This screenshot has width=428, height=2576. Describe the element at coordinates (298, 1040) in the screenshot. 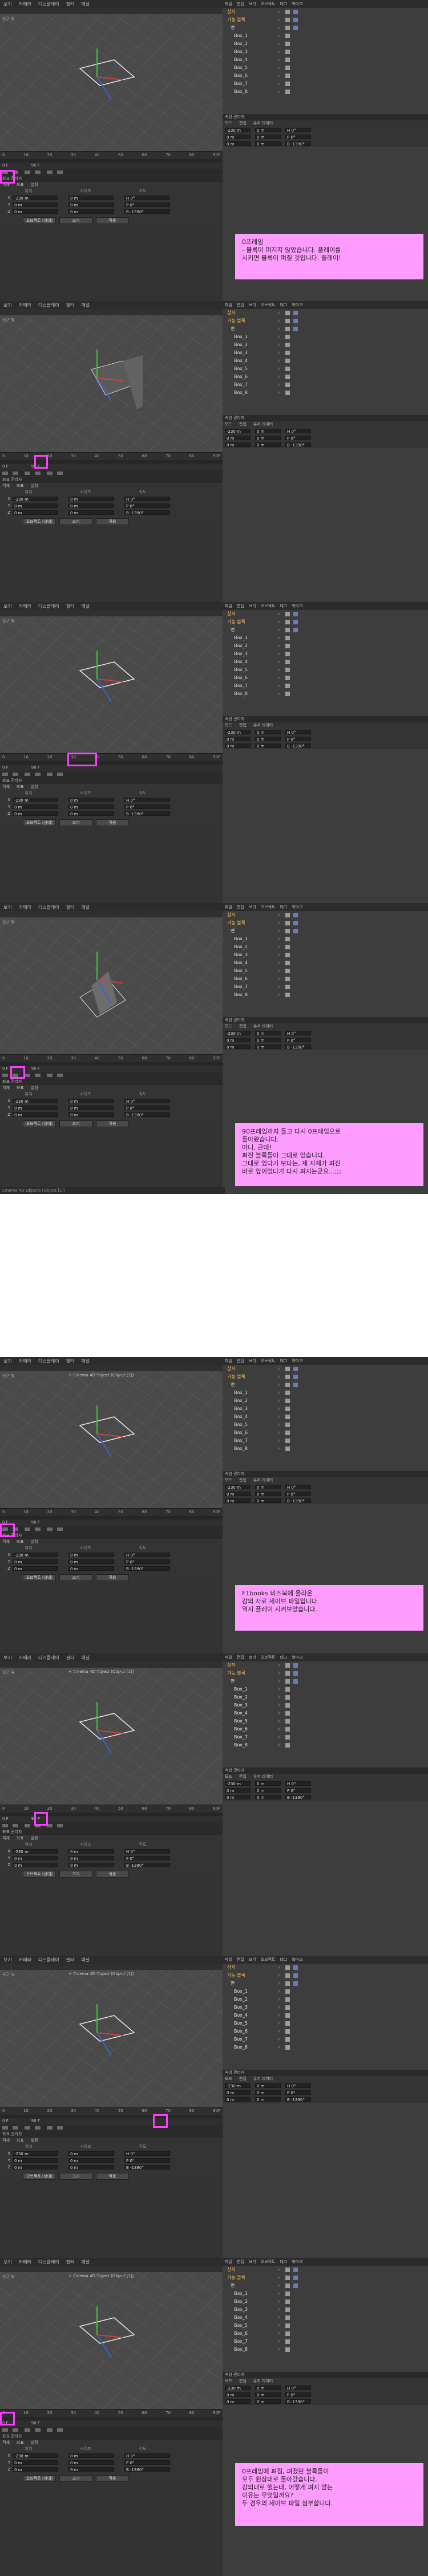

I see `attr-field: P 0°` at that location.